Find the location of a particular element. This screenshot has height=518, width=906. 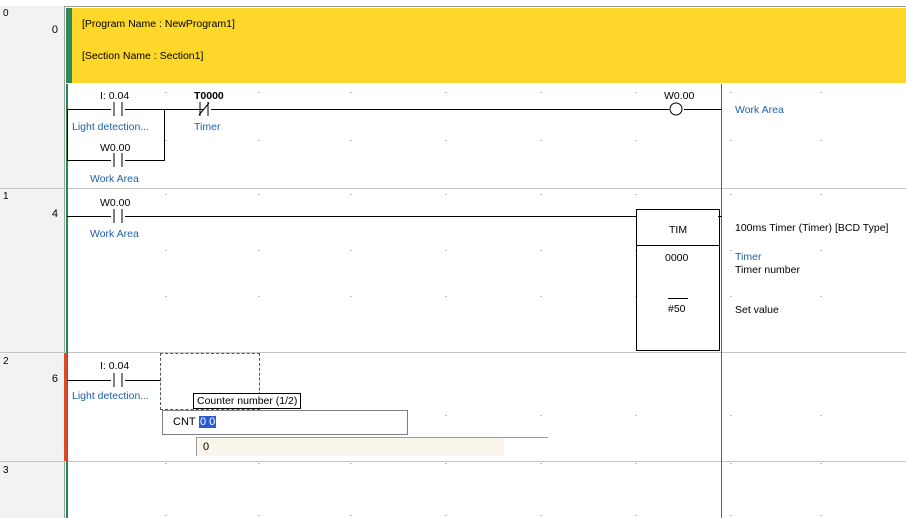

operand-tooltip: Counter number (1/2) is located at coordinates (247, 401).